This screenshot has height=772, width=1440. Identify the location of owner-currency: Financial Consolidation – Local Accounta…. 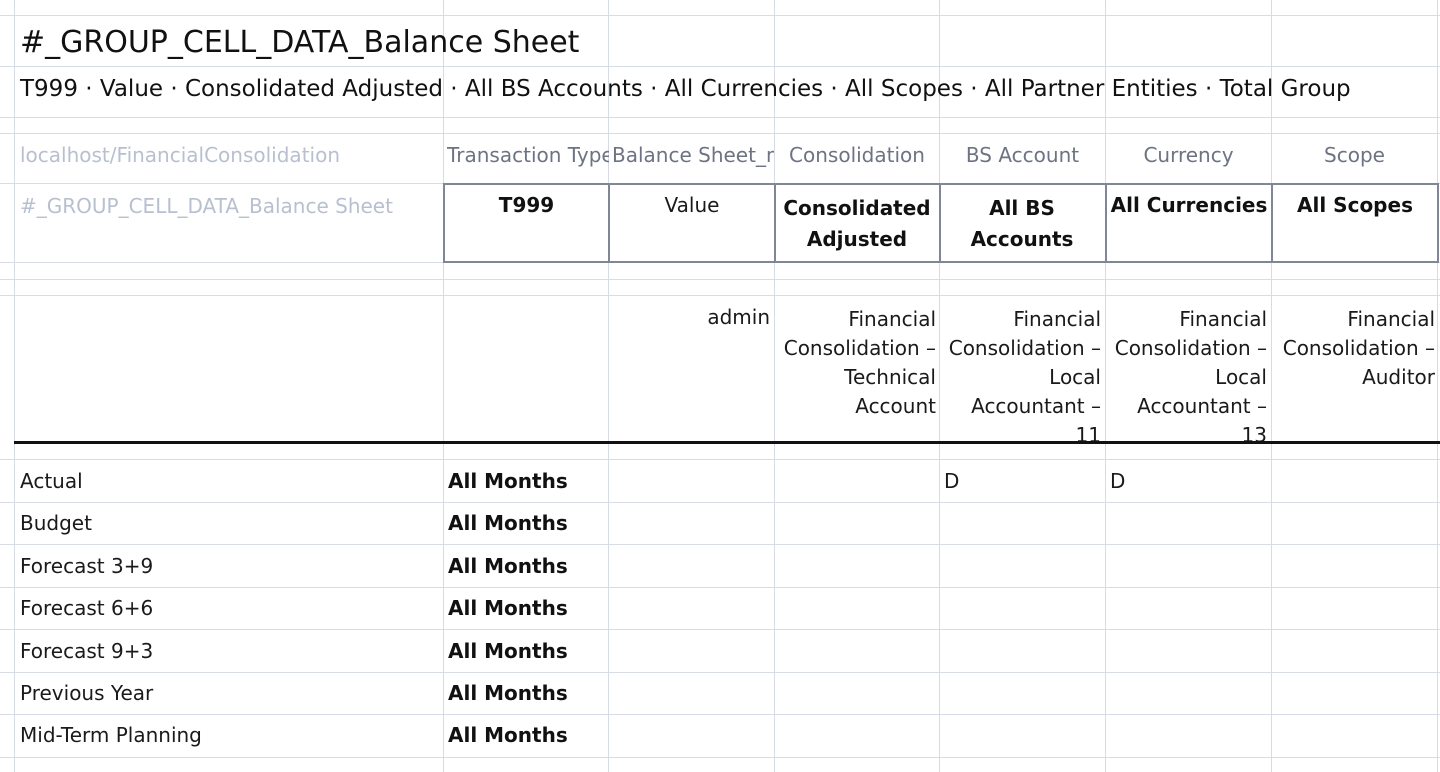
(1187, 377).